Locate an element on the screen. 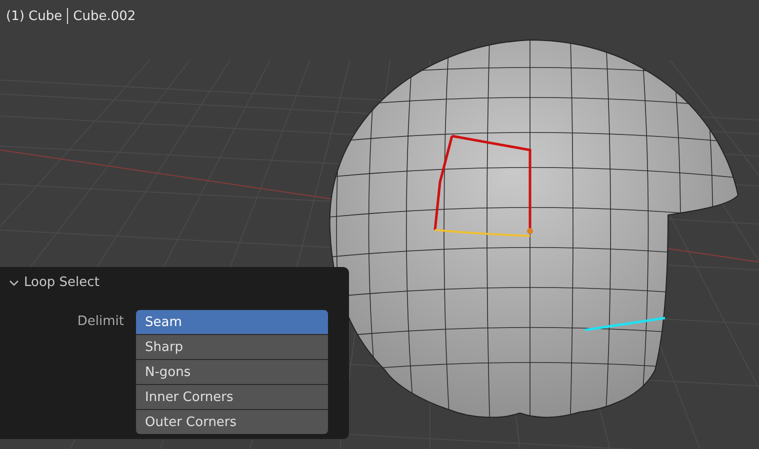  delimit-option: Inner Corners is located at coordinates (232, 397).